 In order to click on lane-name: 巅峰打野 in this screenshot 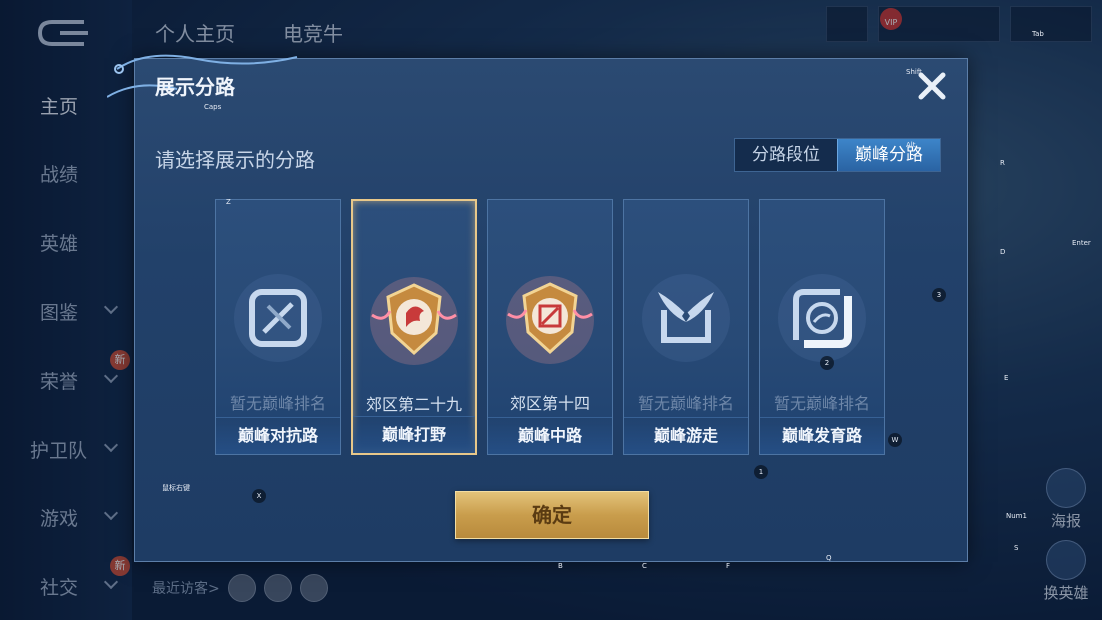, I will do `click(414, 434)`.